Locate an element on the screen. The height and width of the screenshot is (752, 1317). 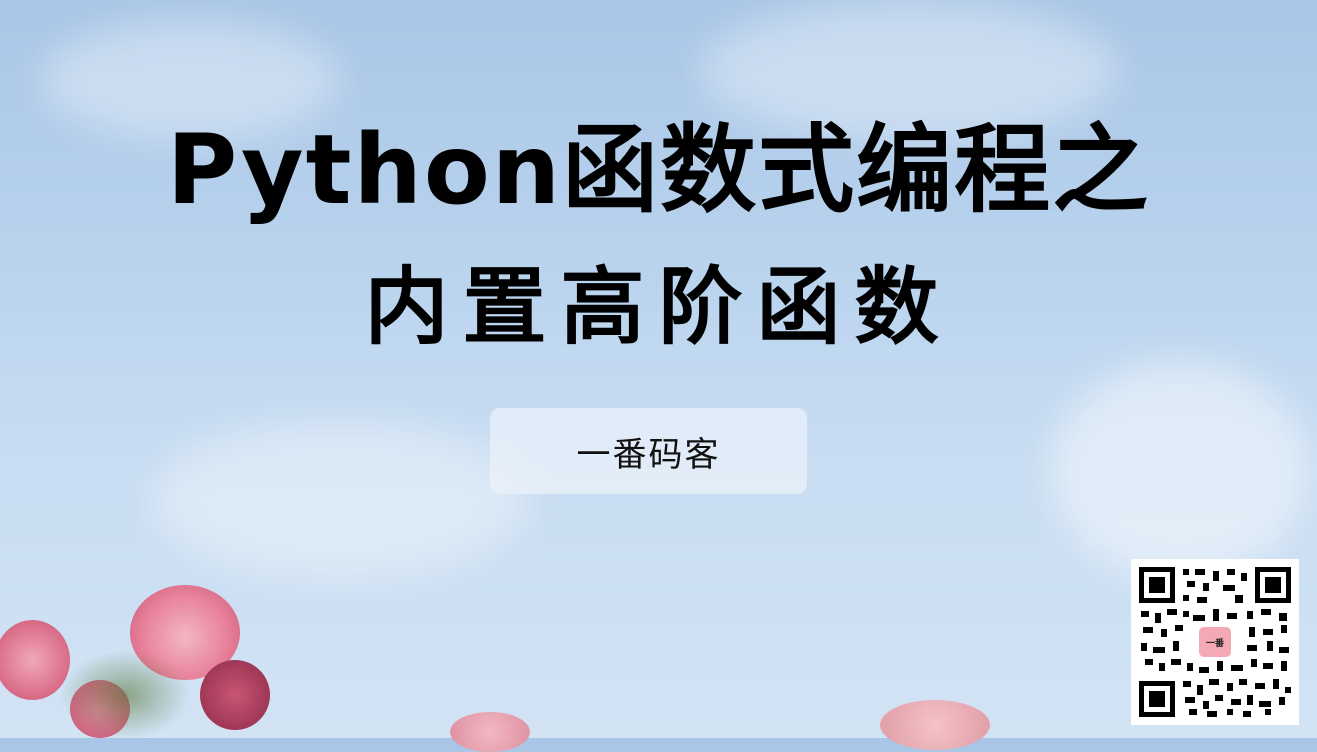
title-line-2: 内置高阶函数 is located at coordinates (658, 307).